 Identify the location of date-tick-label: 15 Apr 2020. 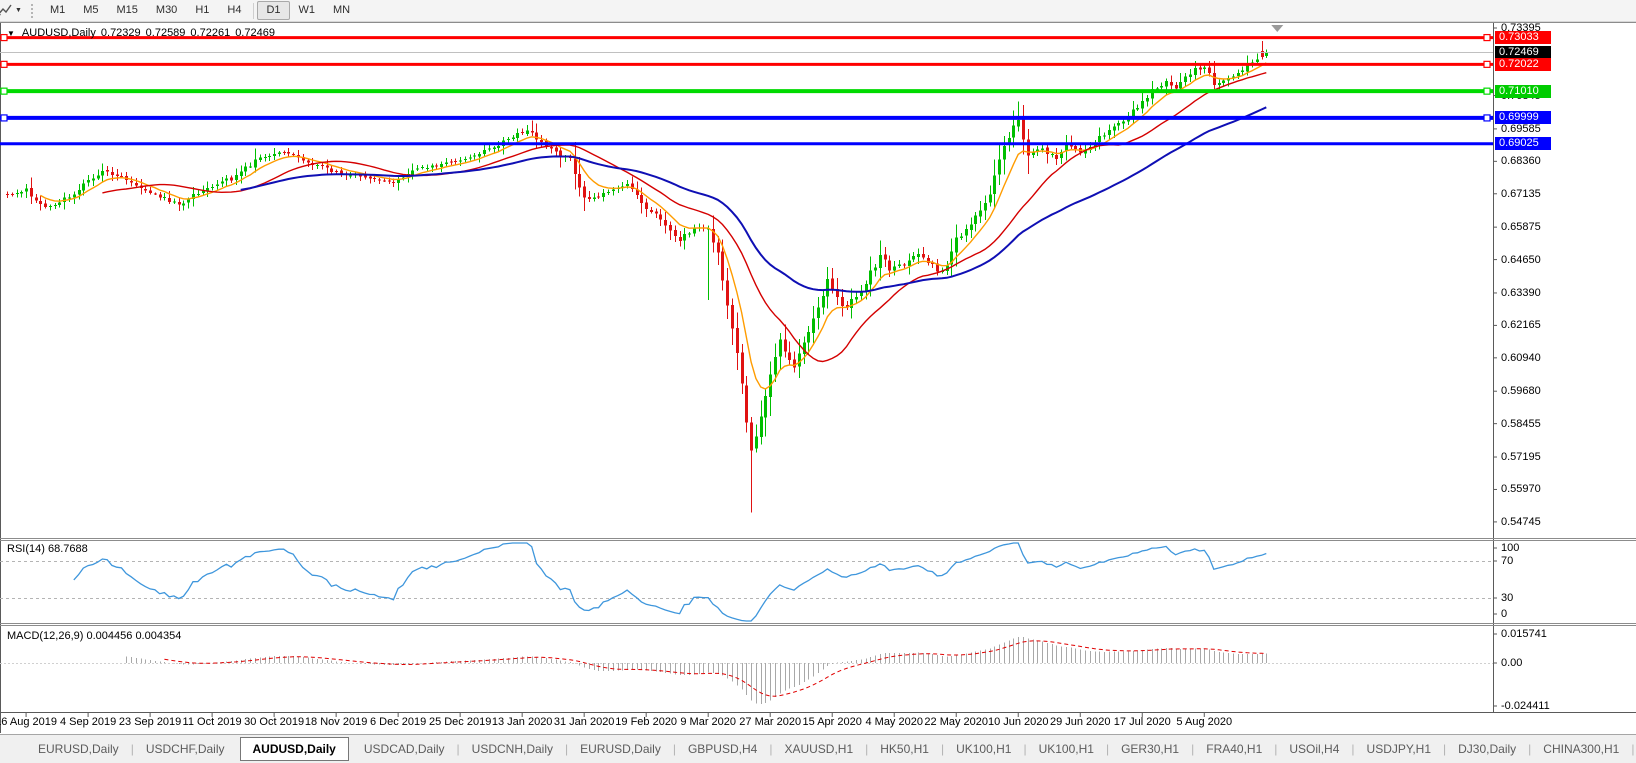
(832, 722).